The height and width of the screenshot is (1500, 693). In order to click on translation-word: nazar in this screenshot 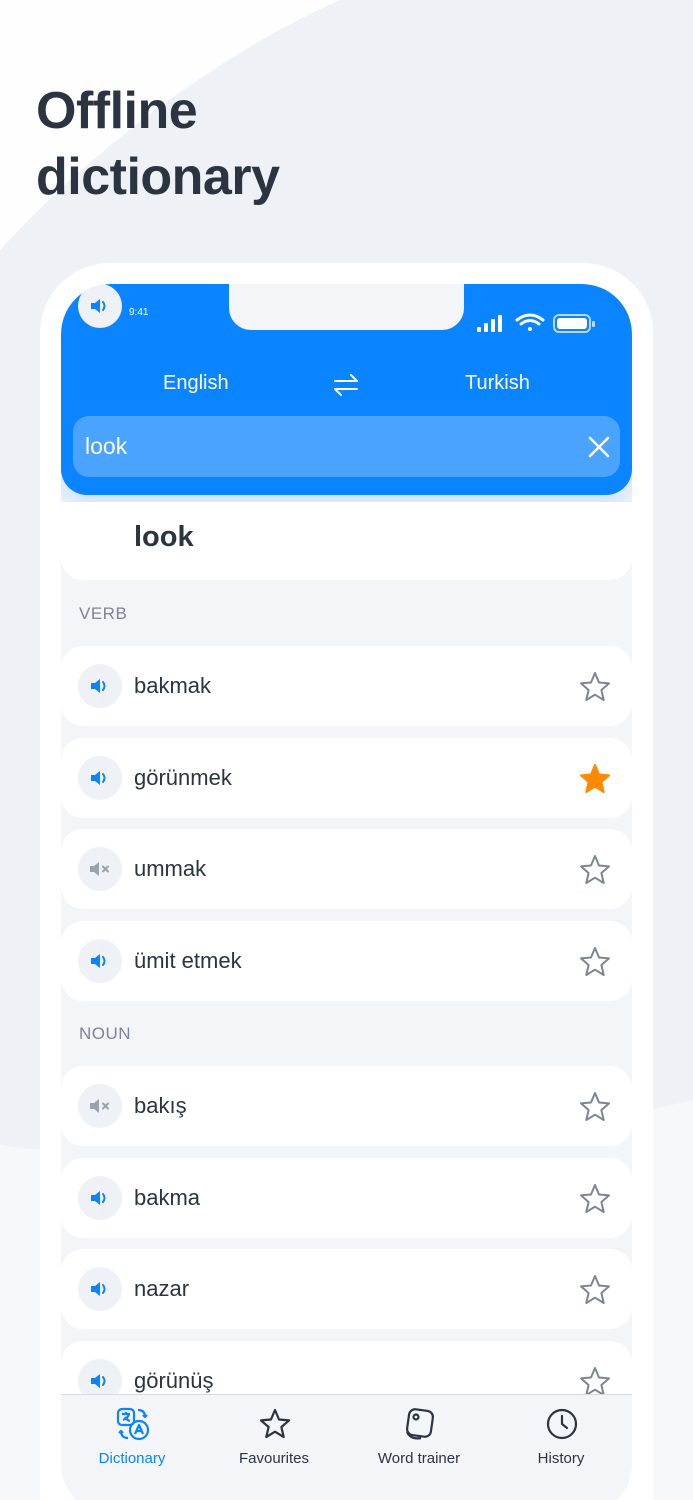, I will do `click(162, 1288)`.